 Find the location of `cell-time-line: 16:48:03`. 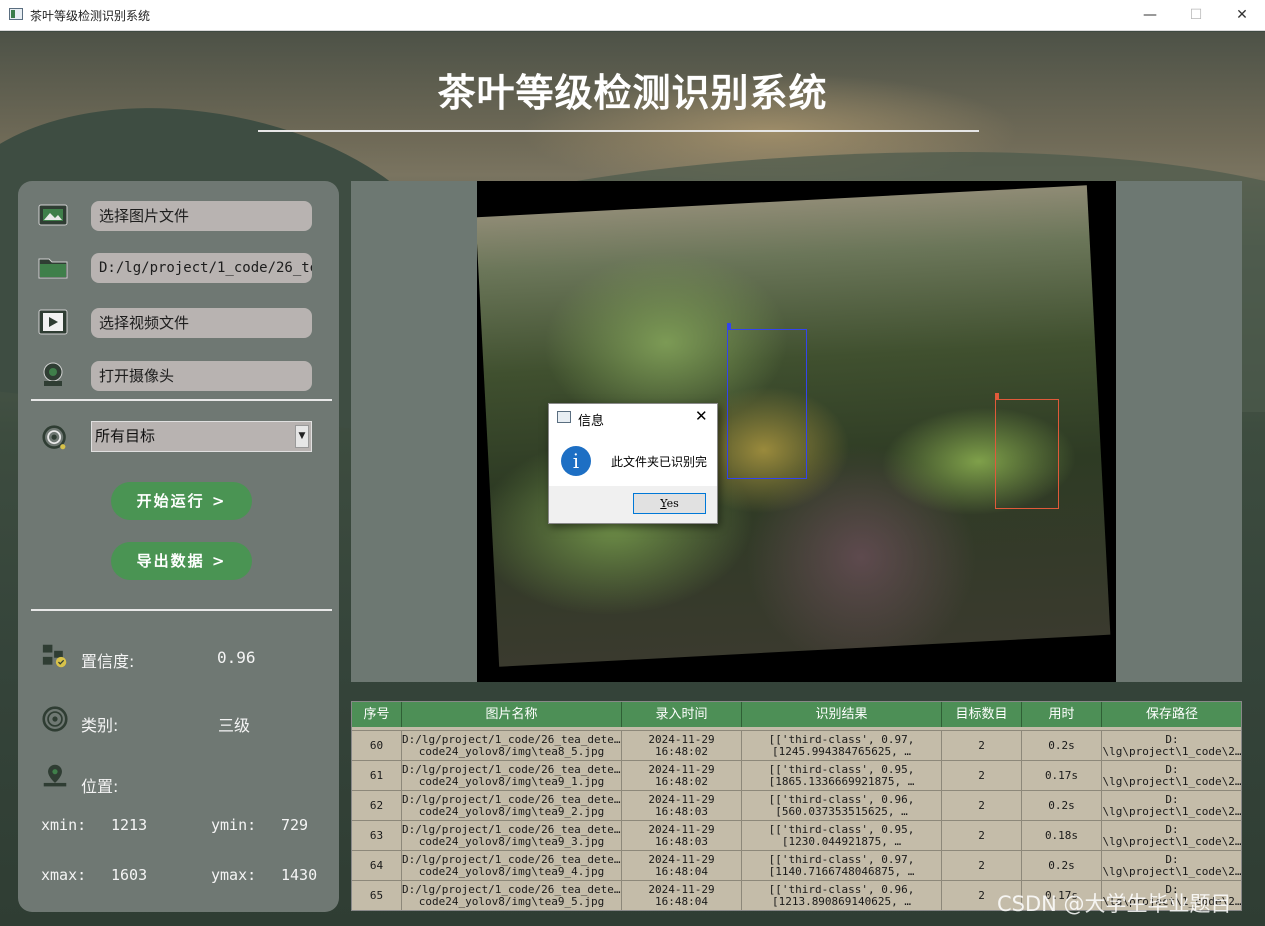

cell-time-line: 16:48:03 is located at coordinates (681, 812).